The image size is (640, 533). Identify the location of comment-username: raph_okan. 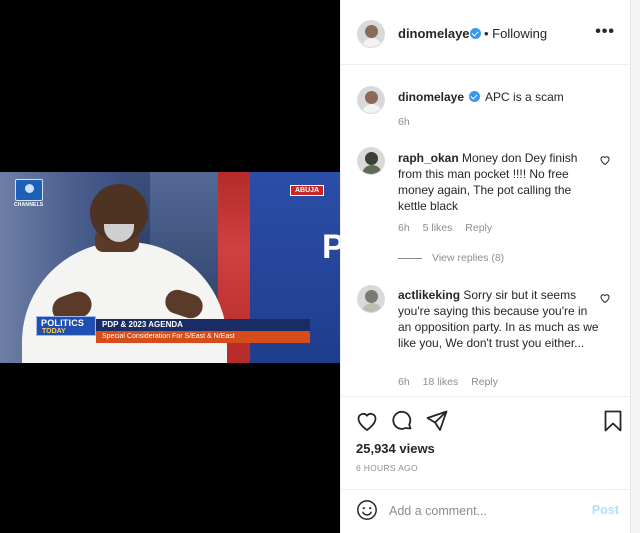
(428, 158).